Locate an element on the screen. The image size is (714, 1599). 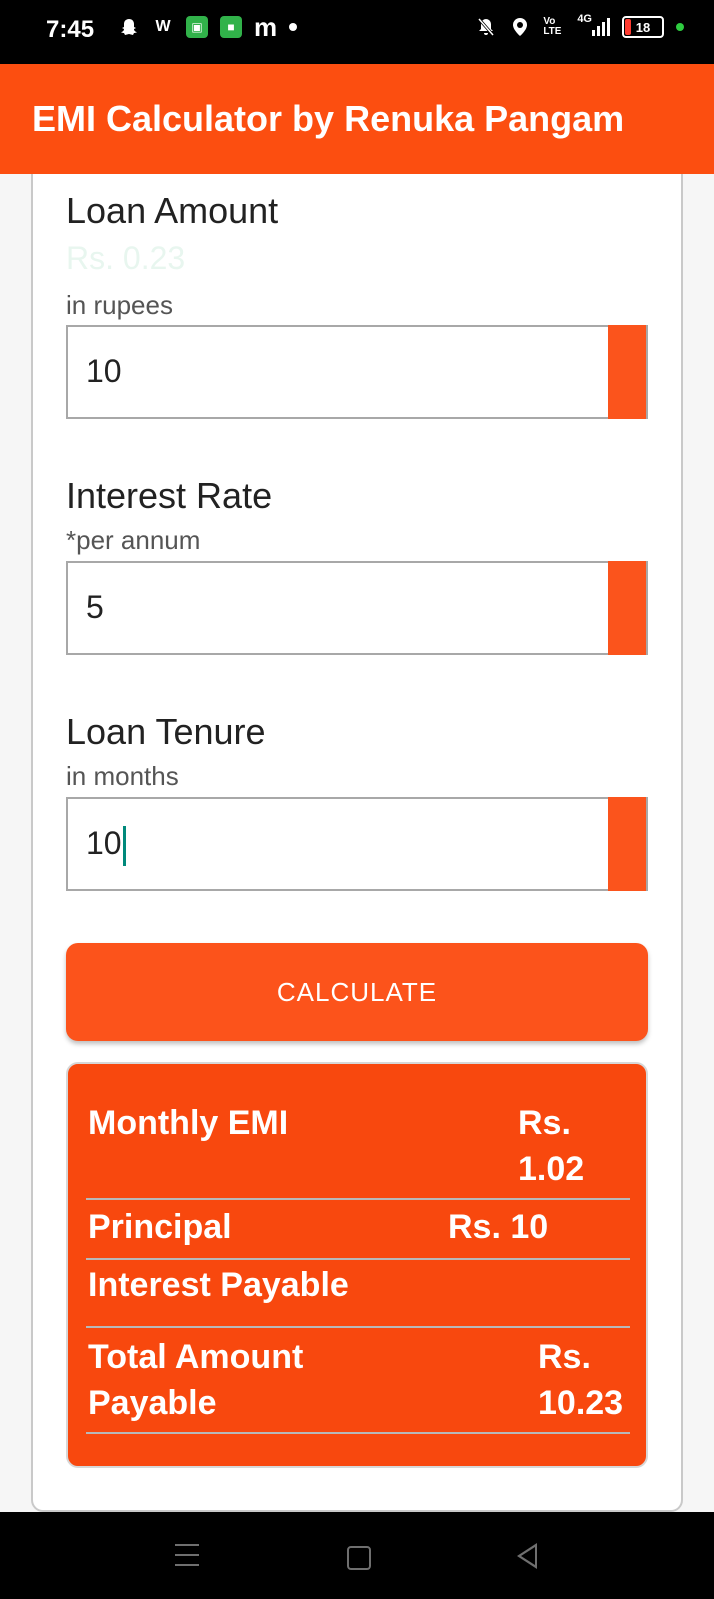
signal-icon: 4G is located at coordinates (593, 25).